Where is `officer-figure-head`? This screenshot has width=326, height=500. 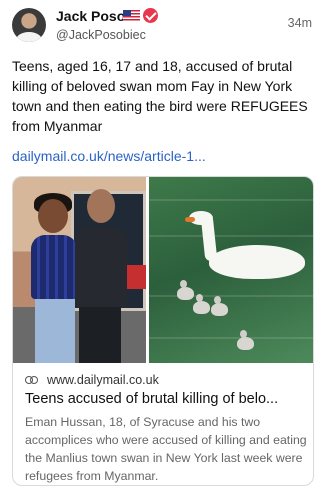 officer-figure-head is located at coordinates (101, 206).